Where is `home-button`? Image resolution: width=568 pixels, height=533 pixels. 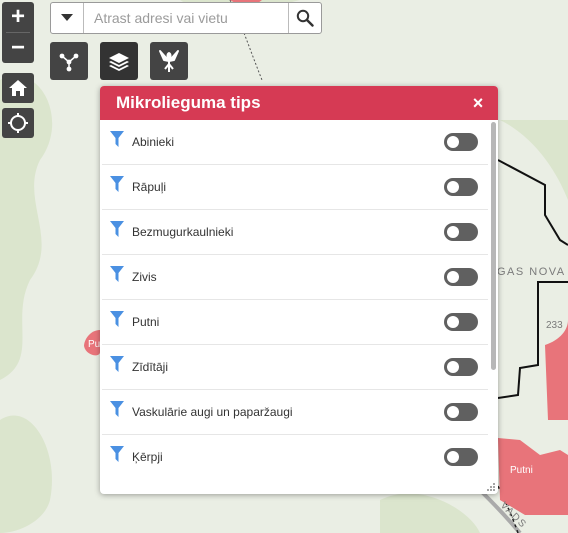 home-button is located at coordinates (18, 88).